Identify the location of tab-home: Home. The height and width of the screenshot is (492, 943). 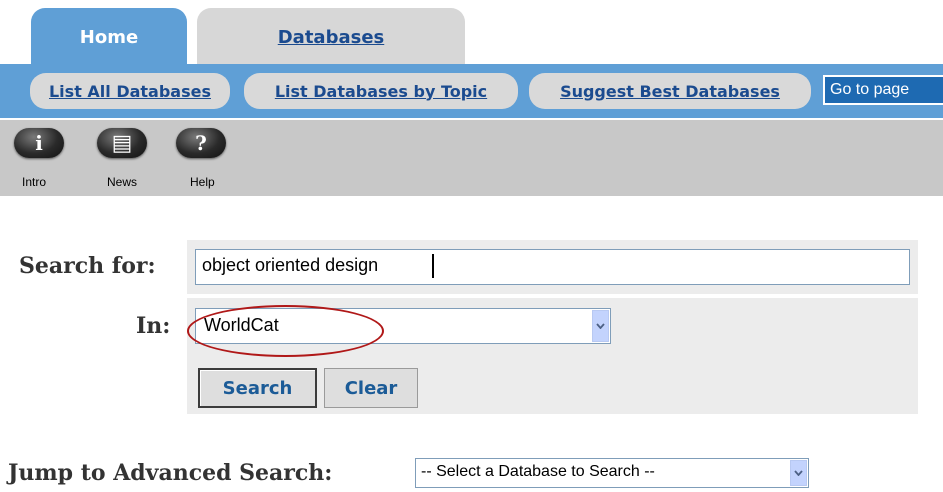
(109, 36).